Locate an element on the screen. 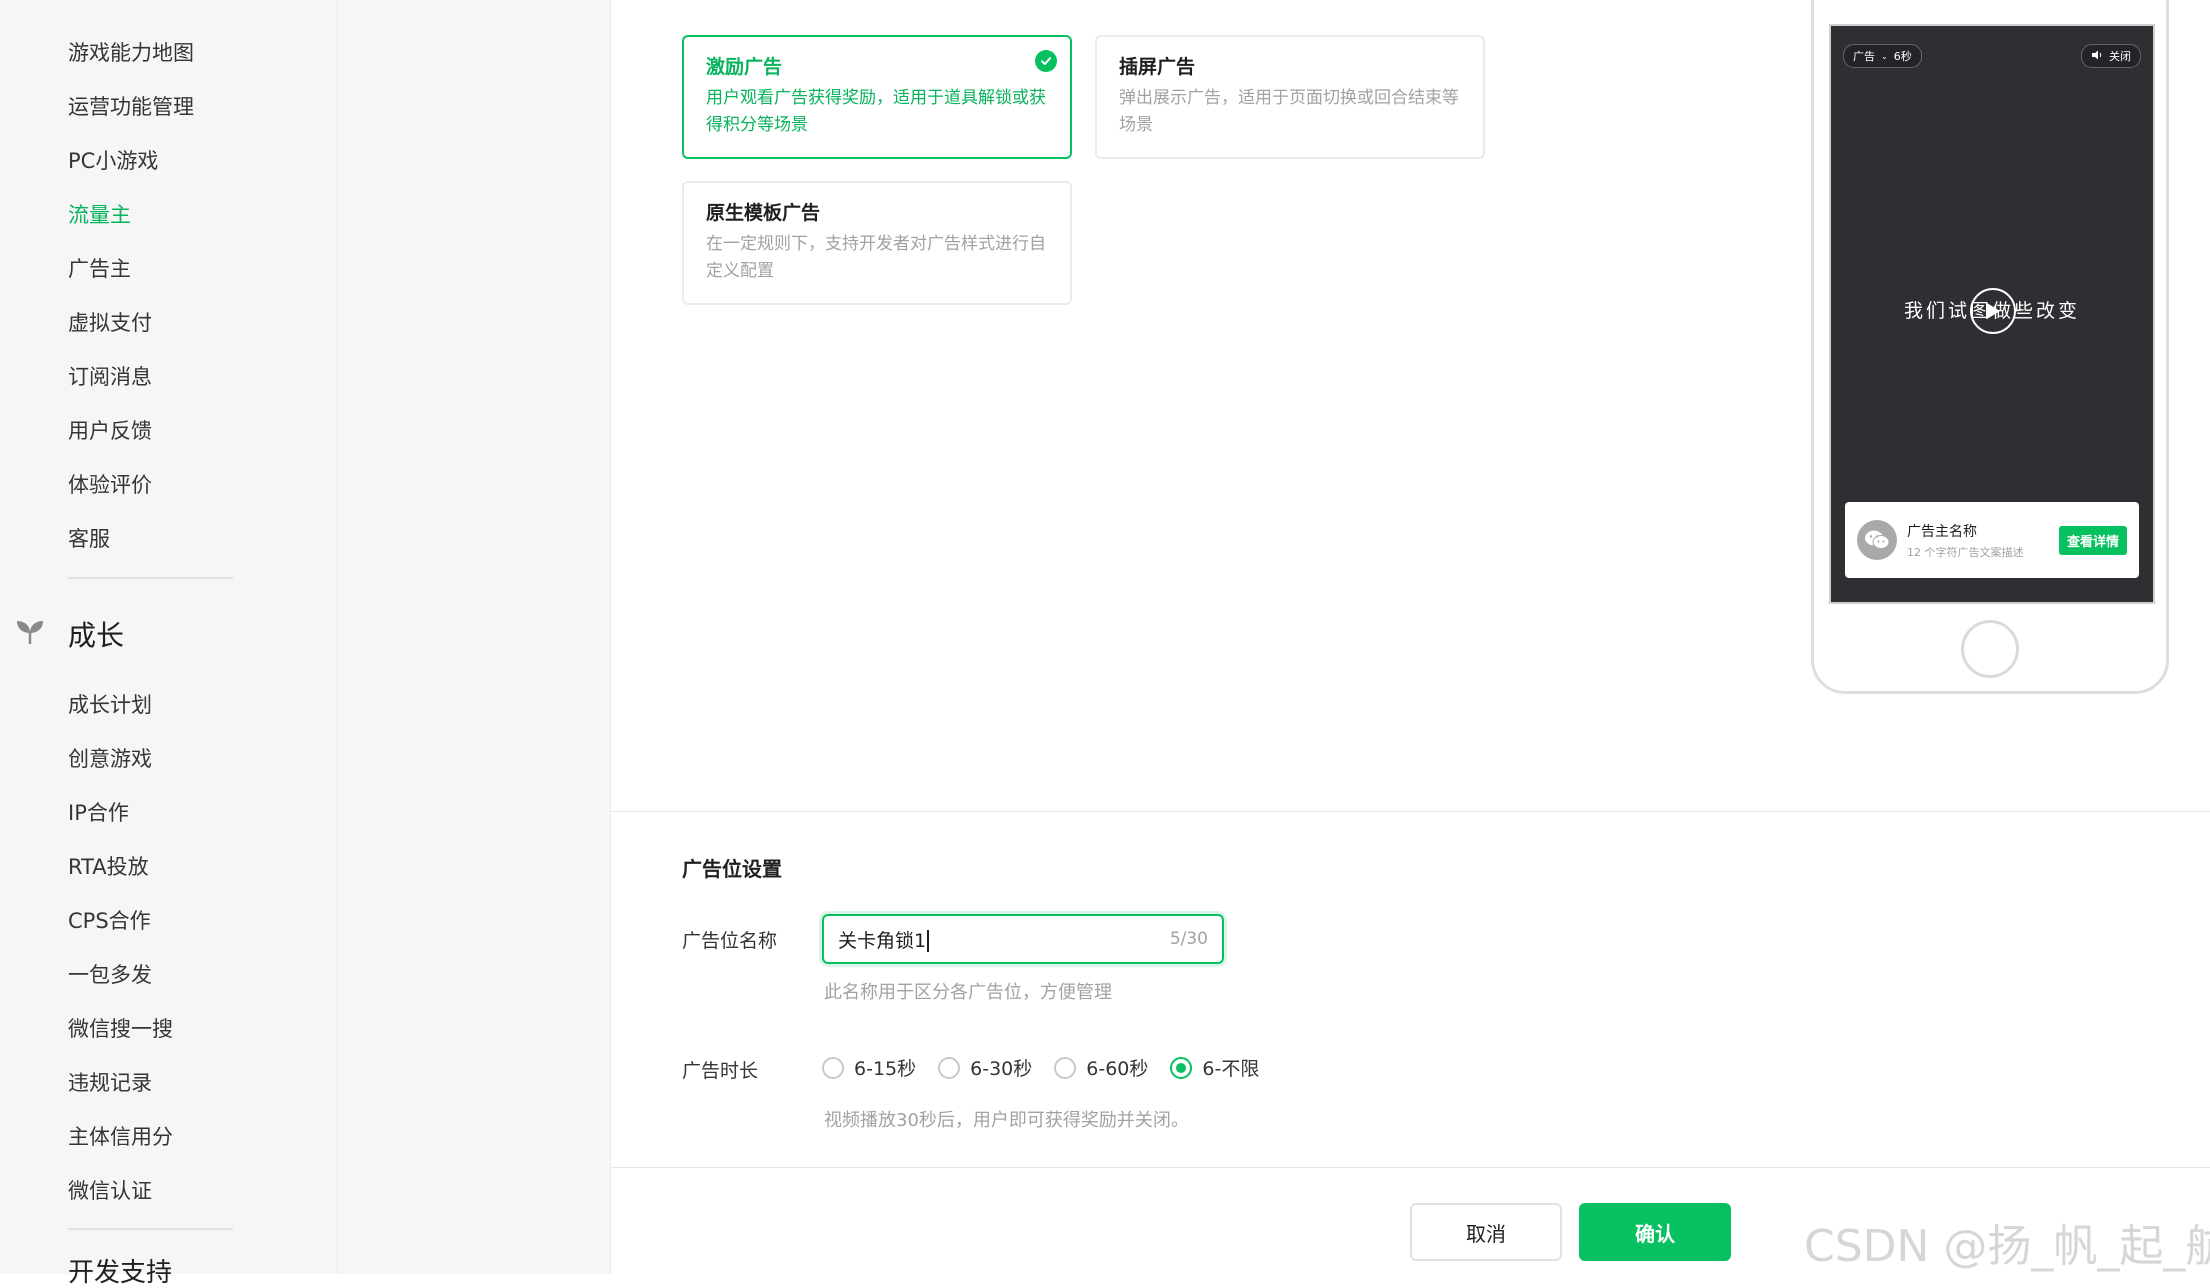  duration-hint: 视频播放30秒后，用户即可获得奖励并关闭。 is located at coordinates (1006, 1120).